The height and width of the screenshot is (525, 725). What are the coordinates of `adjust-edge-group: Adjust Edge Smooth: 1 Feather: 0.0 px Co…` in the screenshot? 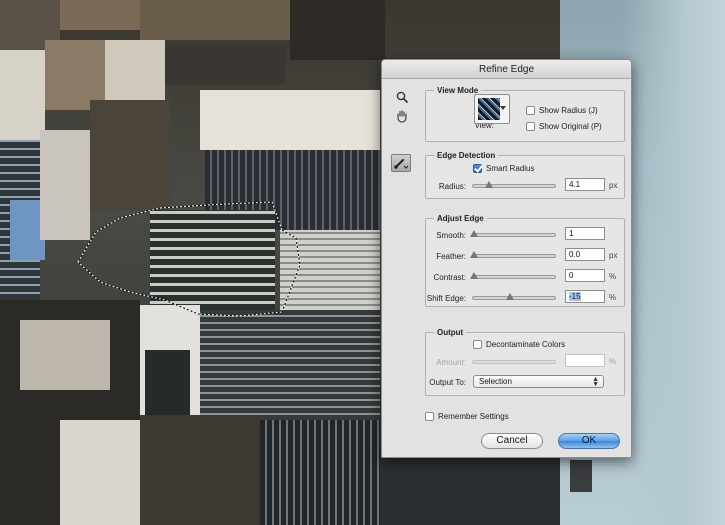 It's located at (525, 260).